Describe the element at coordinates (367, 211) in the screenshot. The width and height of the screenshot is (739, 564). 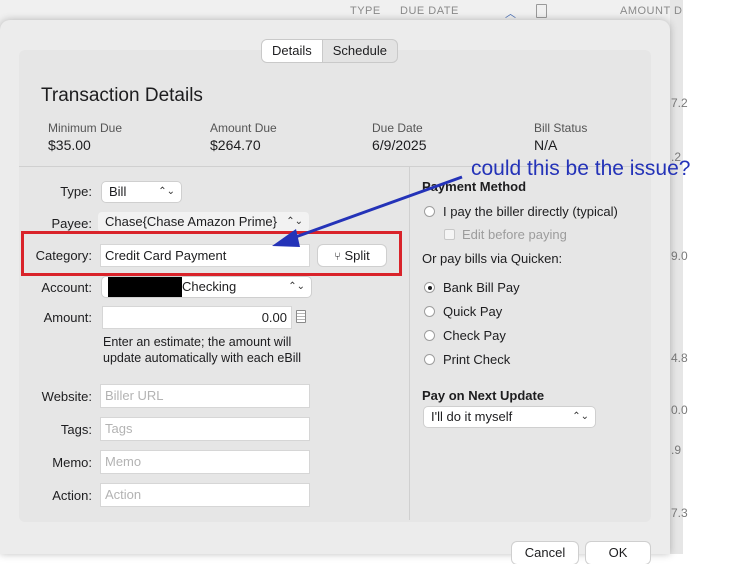
I see `annotation-arrow` at that location.